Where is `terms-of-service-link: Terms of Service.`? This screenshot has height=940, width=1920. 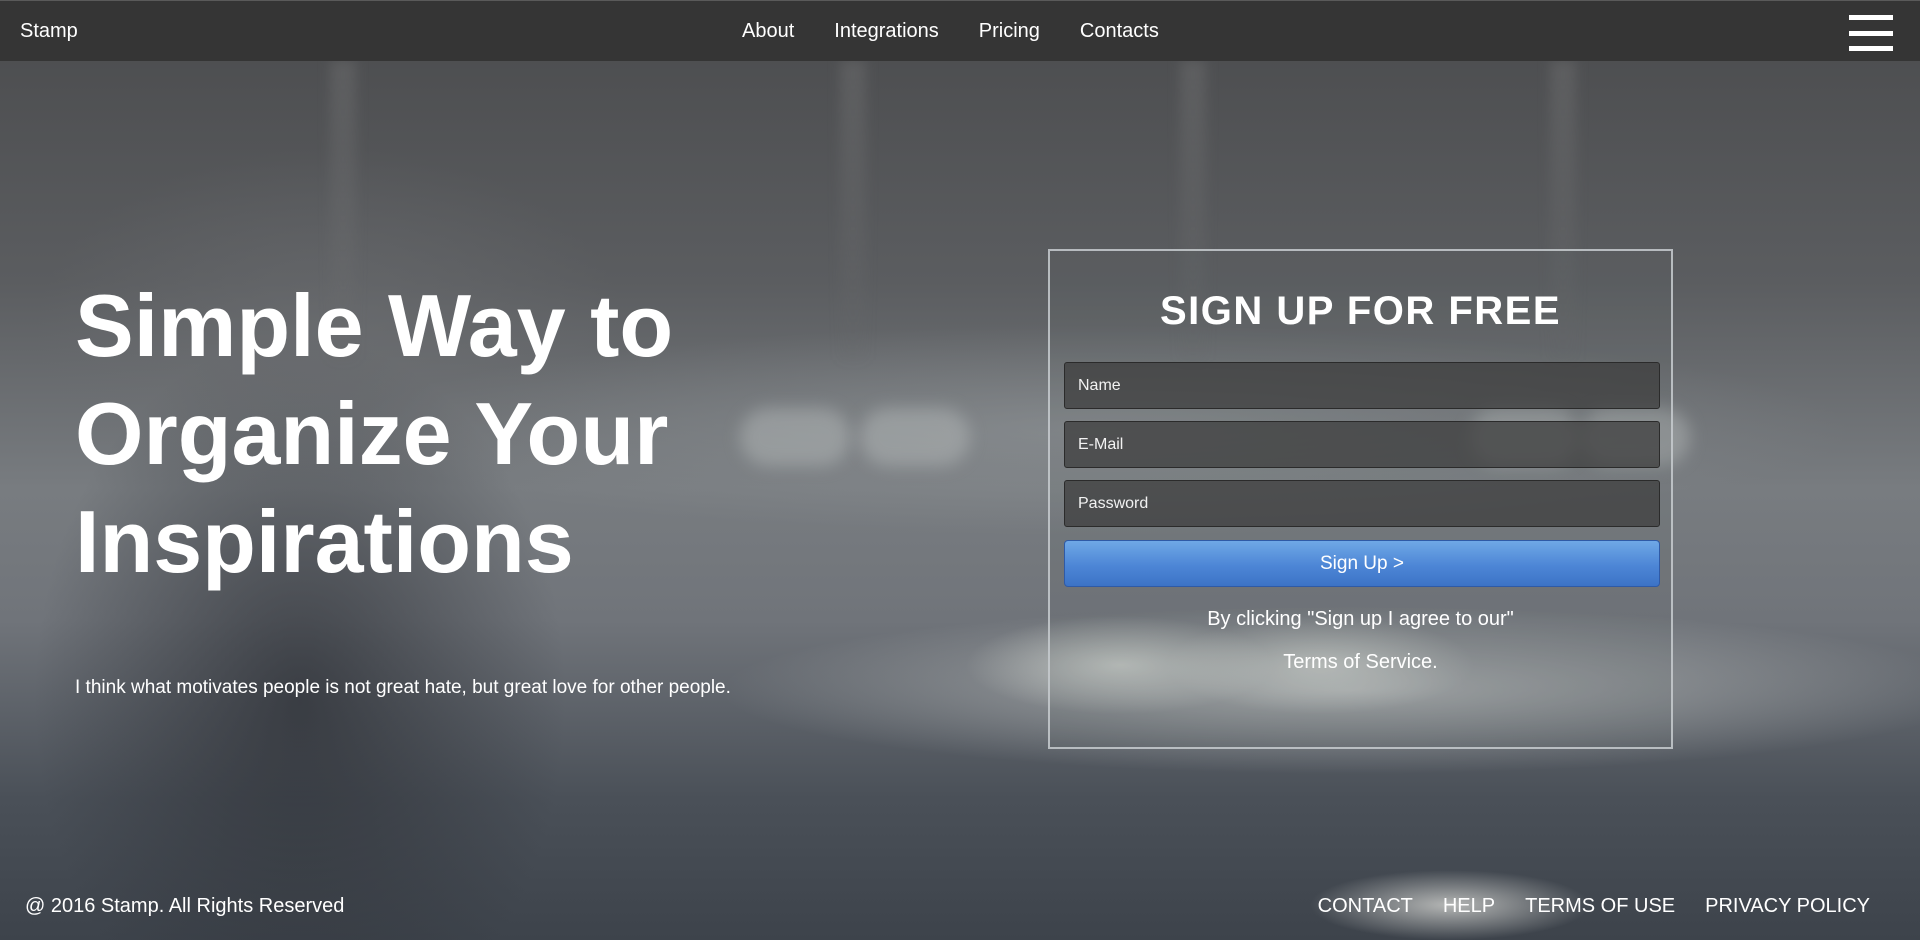
terms-of-service-link: Terms of Service. is located at coordinates (1360, 662).